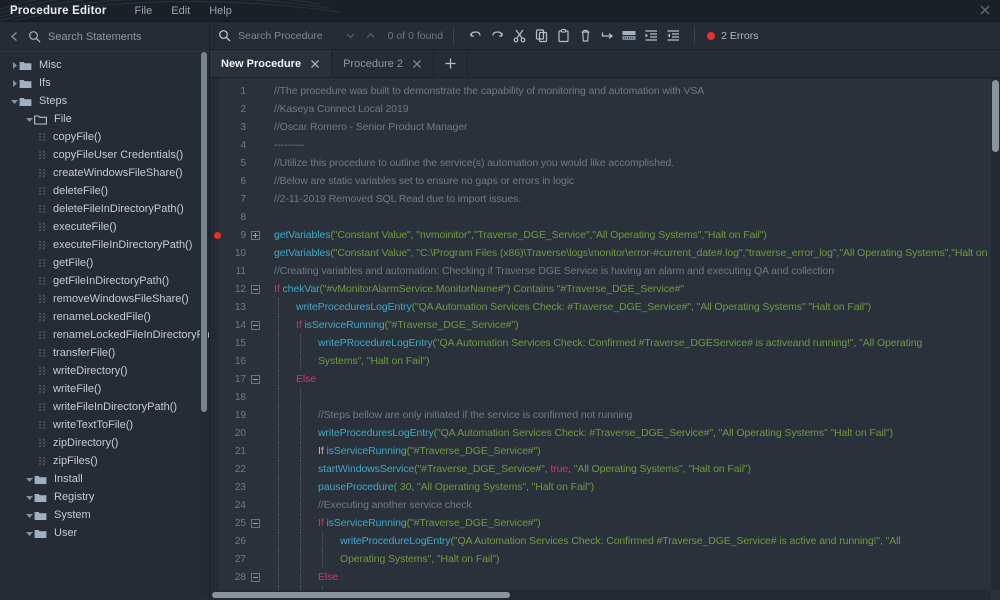  What do you see at coordinates (104, 533) in the screenshot?
I see `tree-folder-item: User` at bounding box center [104, 533].